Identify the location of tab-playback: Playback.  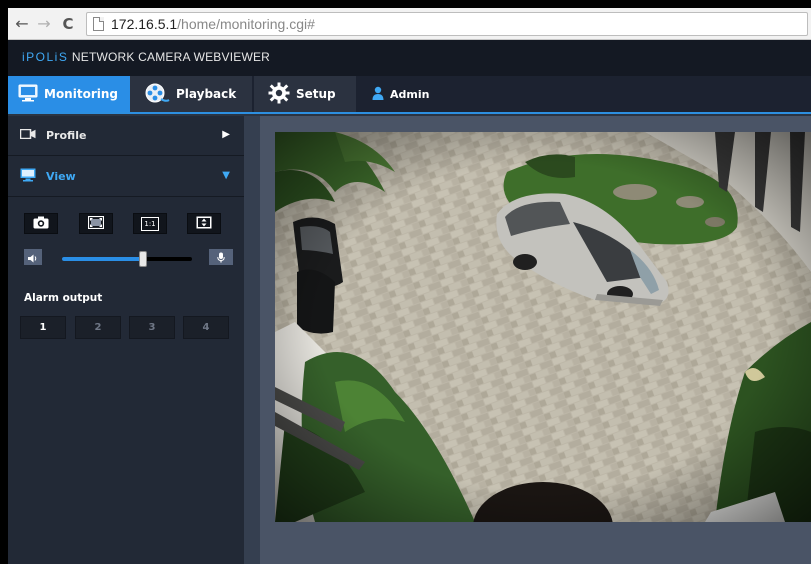
(191, 94).